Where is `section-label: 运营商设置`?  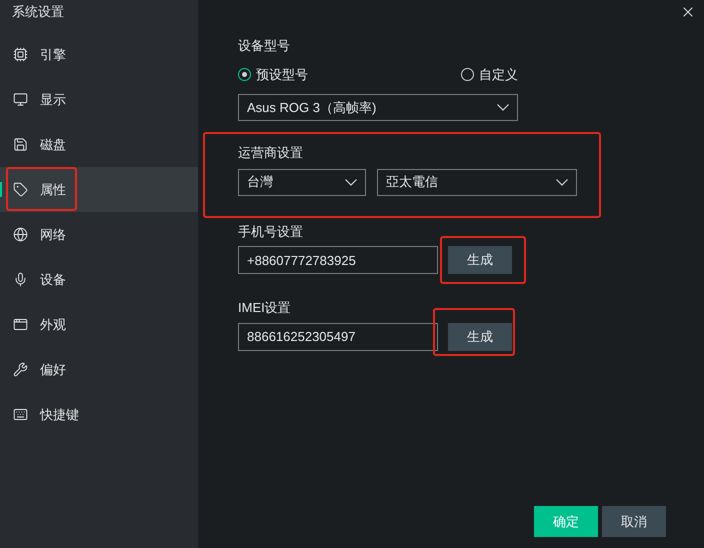
section-label: 运营商设置 is located at coordinates (271, 153).